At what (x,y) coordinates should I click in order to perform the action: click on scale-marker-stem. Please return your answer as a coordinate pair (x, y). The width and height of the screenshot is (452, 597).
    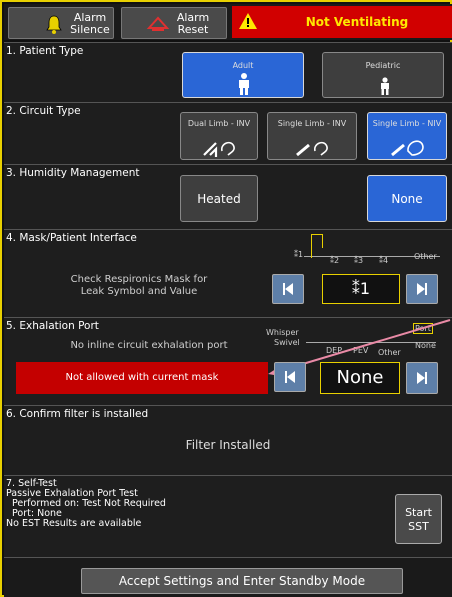
    Looking at the image, I should click on (311, 253).